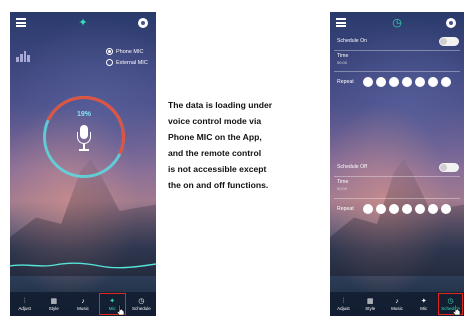 This screenshot has height=316, width=464. I want to click on caption-line: is not accessible except, so click(217, 169).